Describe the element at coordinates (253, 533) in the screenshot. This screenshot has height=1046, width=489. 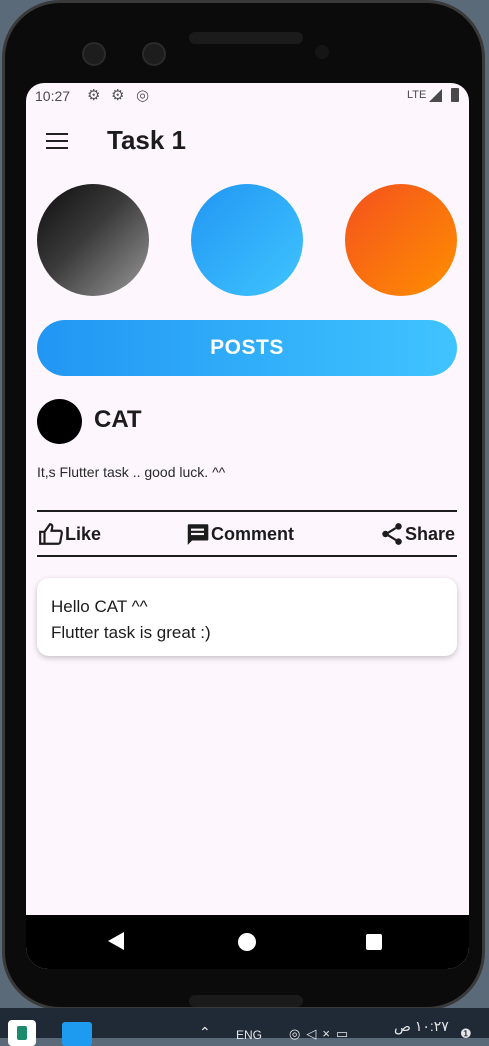
I see `comment-label: Comment` at that location.